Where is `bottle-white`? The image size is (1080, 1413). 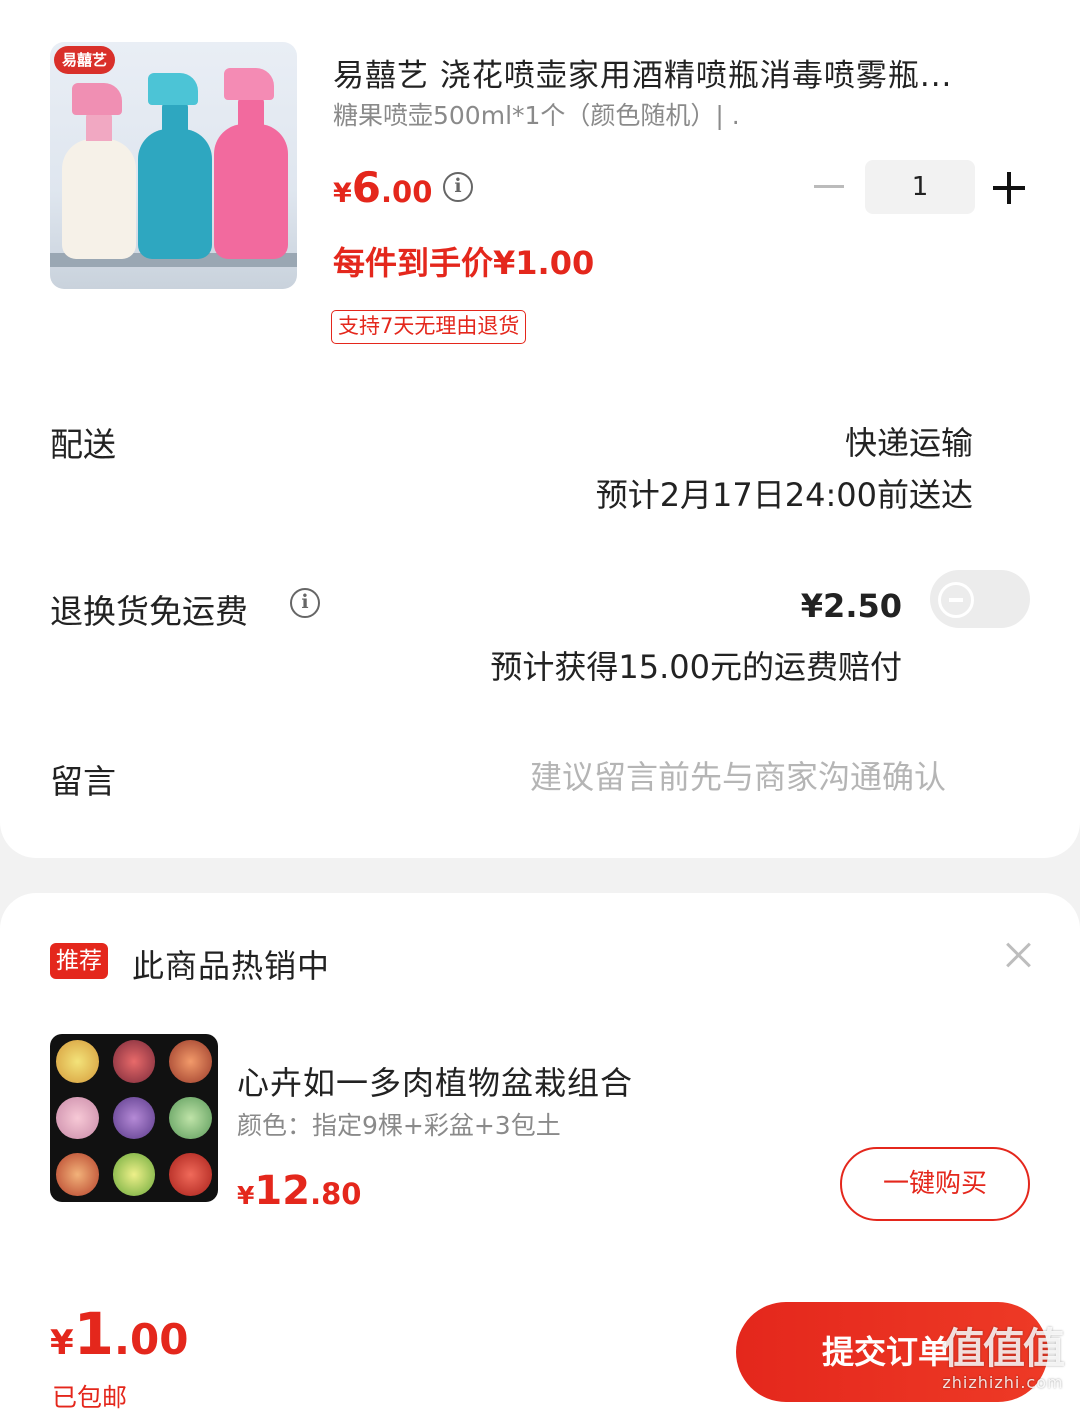
bottle-white is located at coordinates (99, 171).